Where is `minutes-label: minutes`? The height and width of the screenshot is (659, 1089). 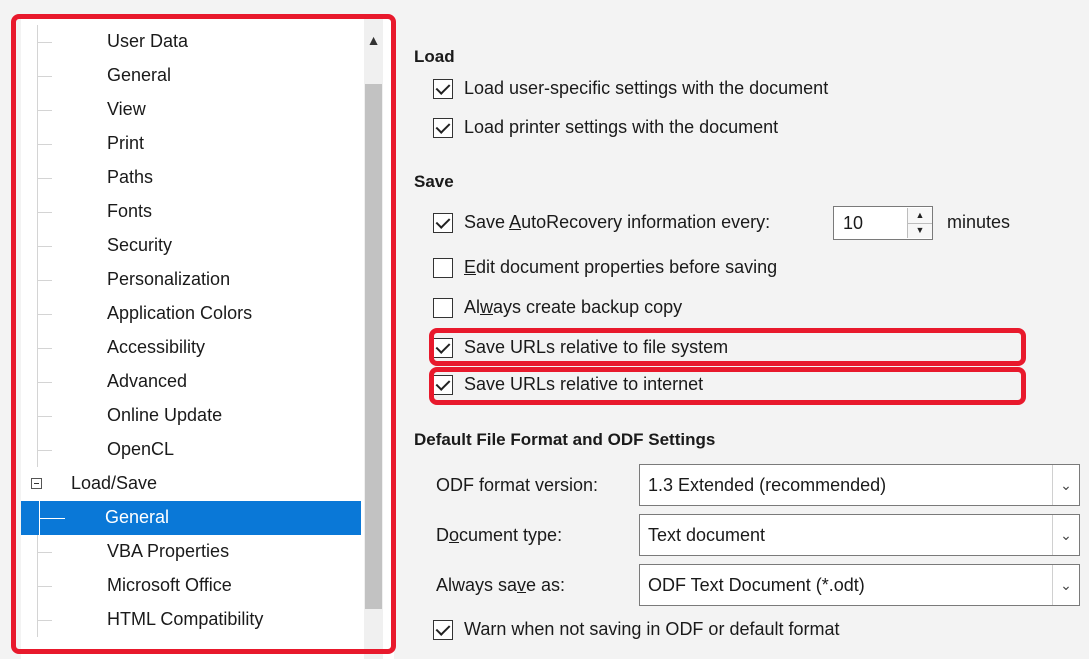
minutes-label: minutes is located at coordinates (979, 222).